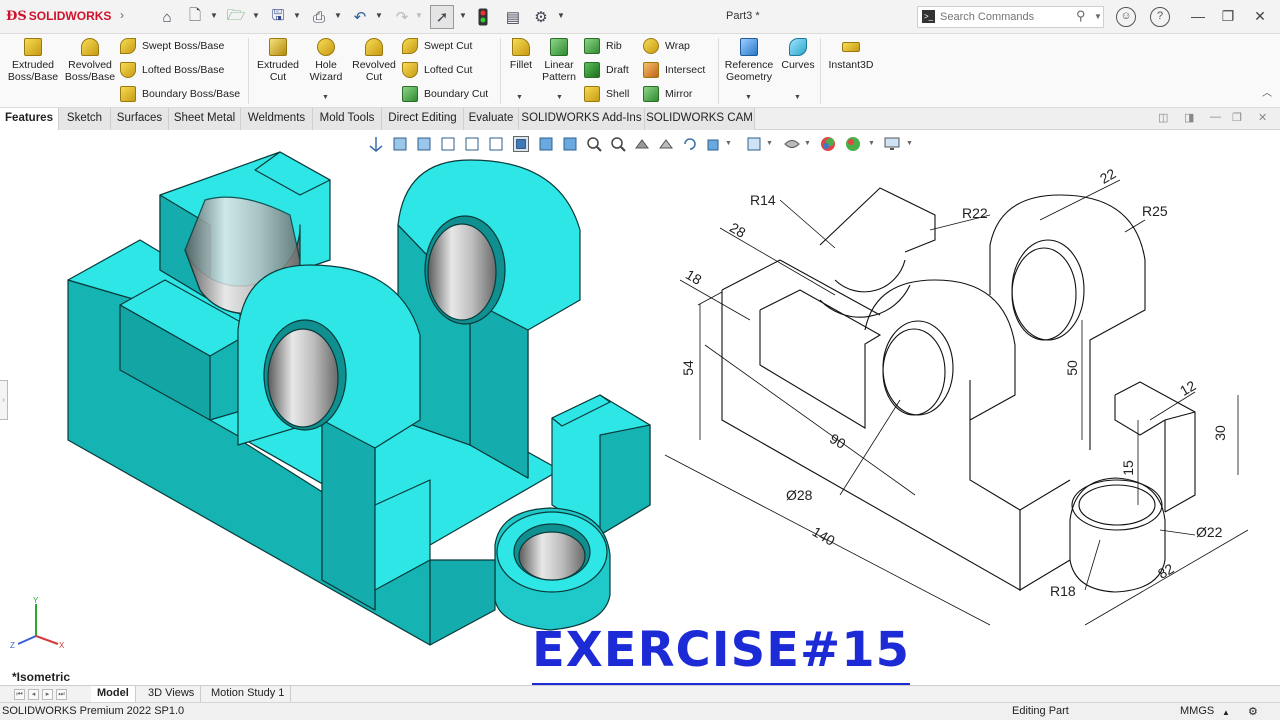 This screenshot has width=1280, height=720. Describe the element at coordinates (606, 94) in the screenshot. I see `shell-button: Shell` at that location.